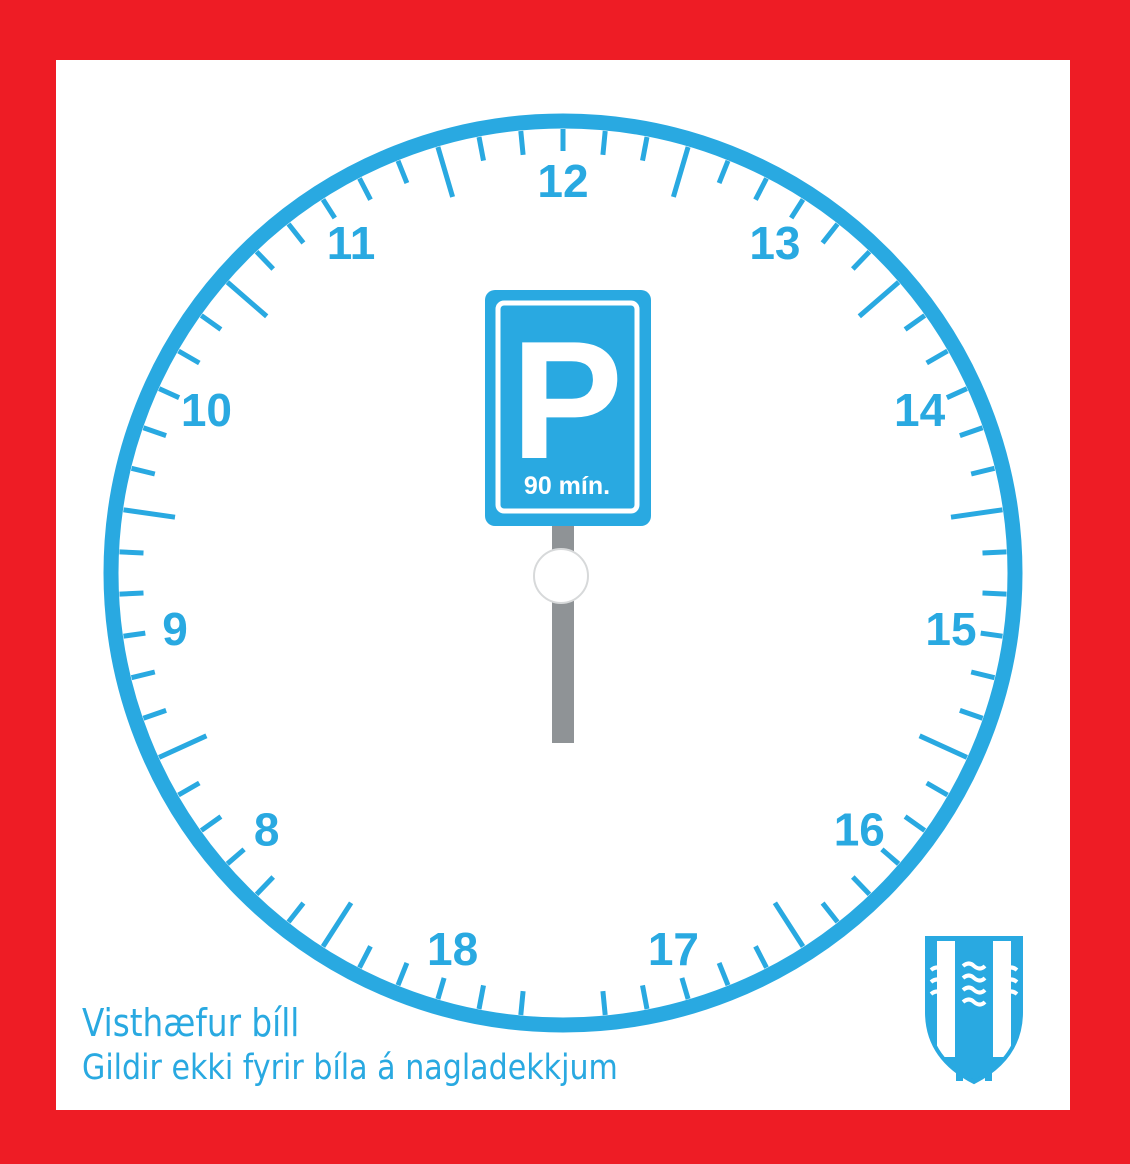 The width and height of the screenshot is (1130, 1164). Describe the element at coordinates (673, 949) in the screenshot. I see `hour-label-17: 17` at that location.